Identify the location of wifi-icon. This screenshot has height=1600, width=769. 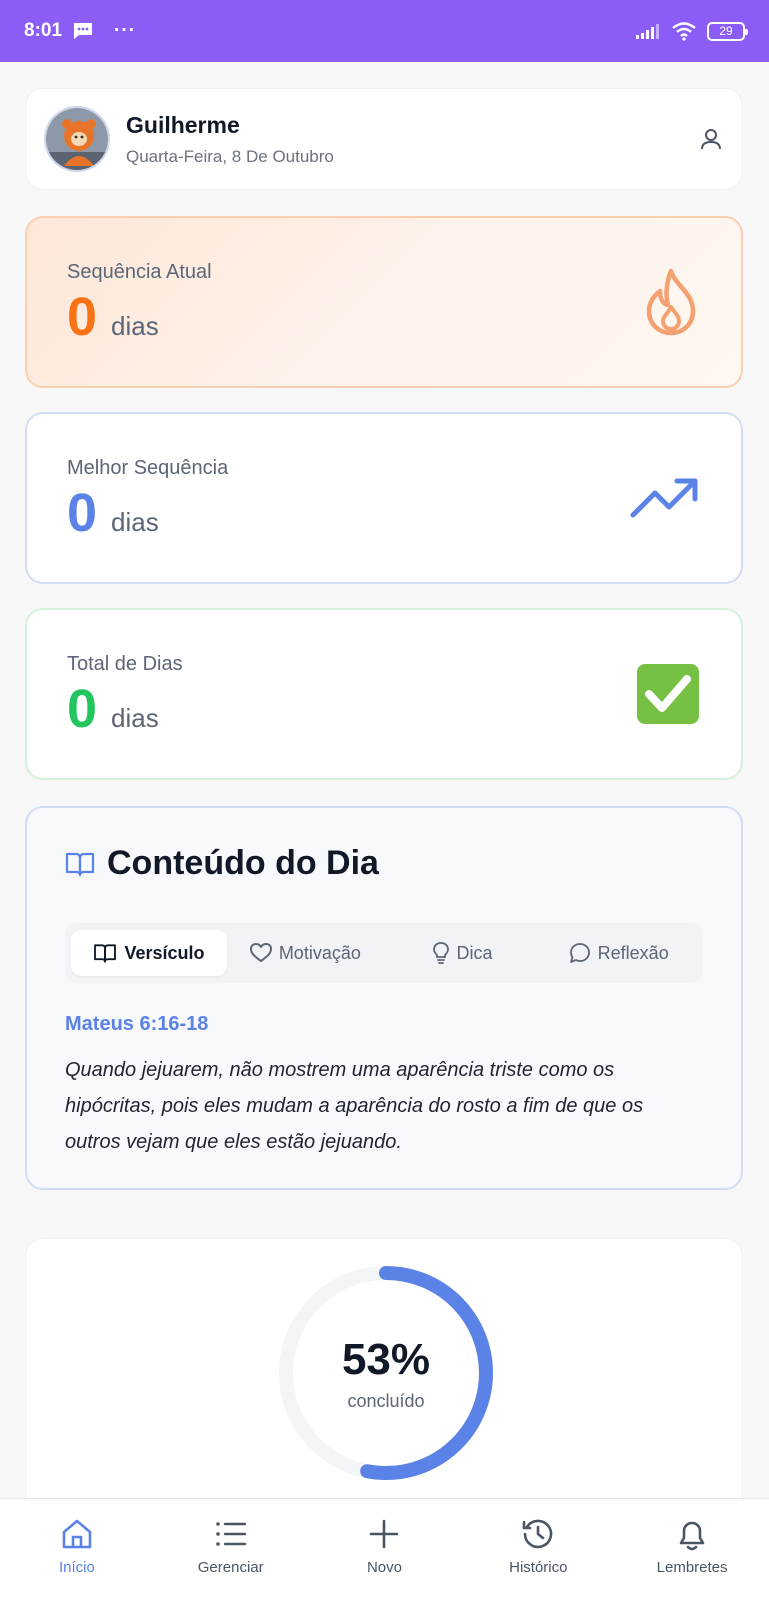
(684, 31).